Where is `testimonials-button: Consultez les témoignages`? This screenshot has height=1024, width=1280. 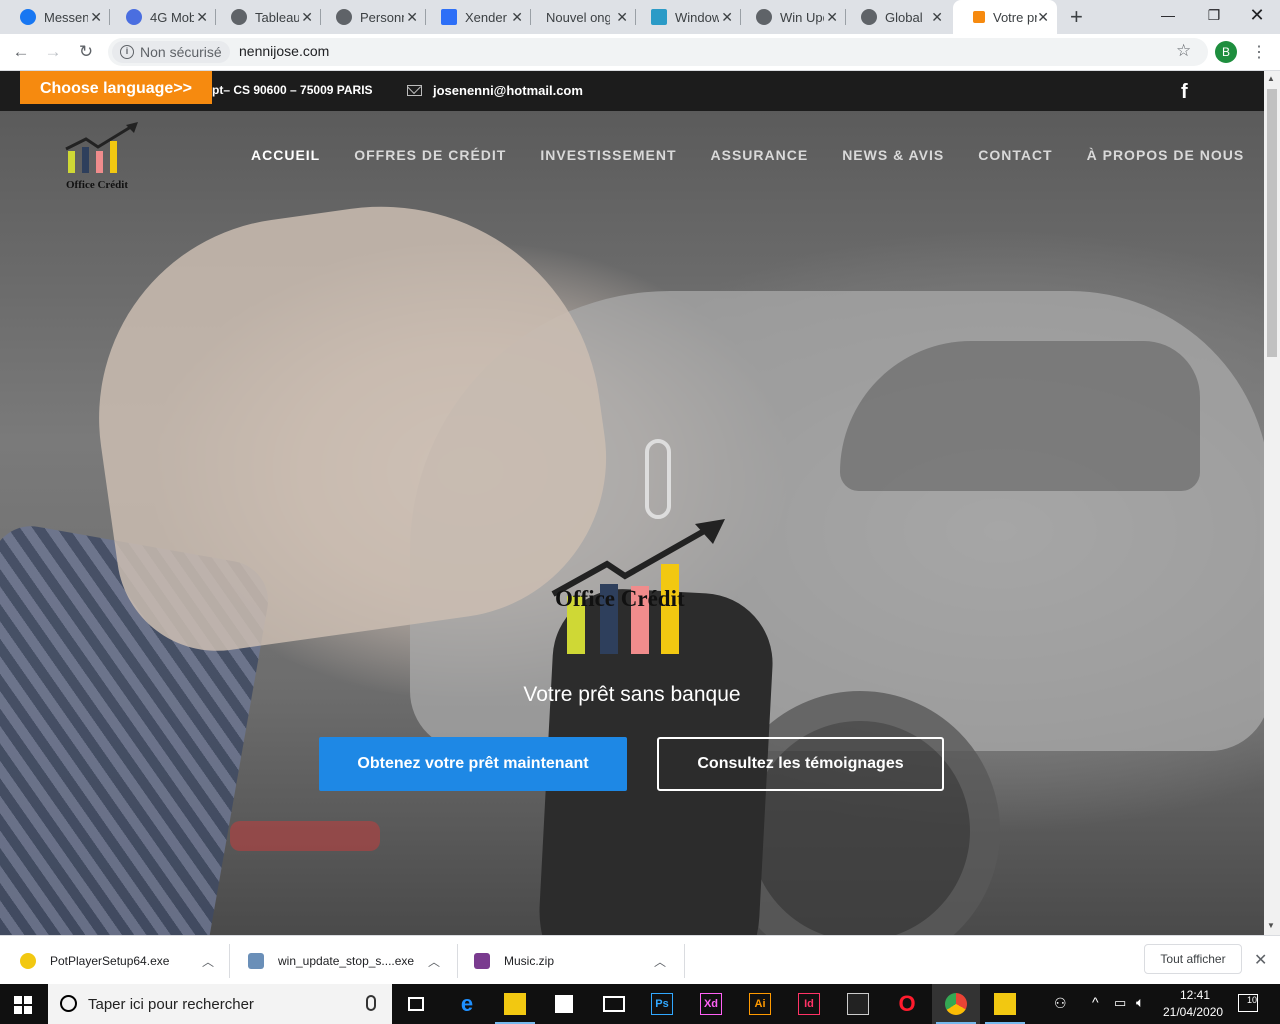 testimonials-button: Consultez les témoignages is located at coordinates (800, 764).